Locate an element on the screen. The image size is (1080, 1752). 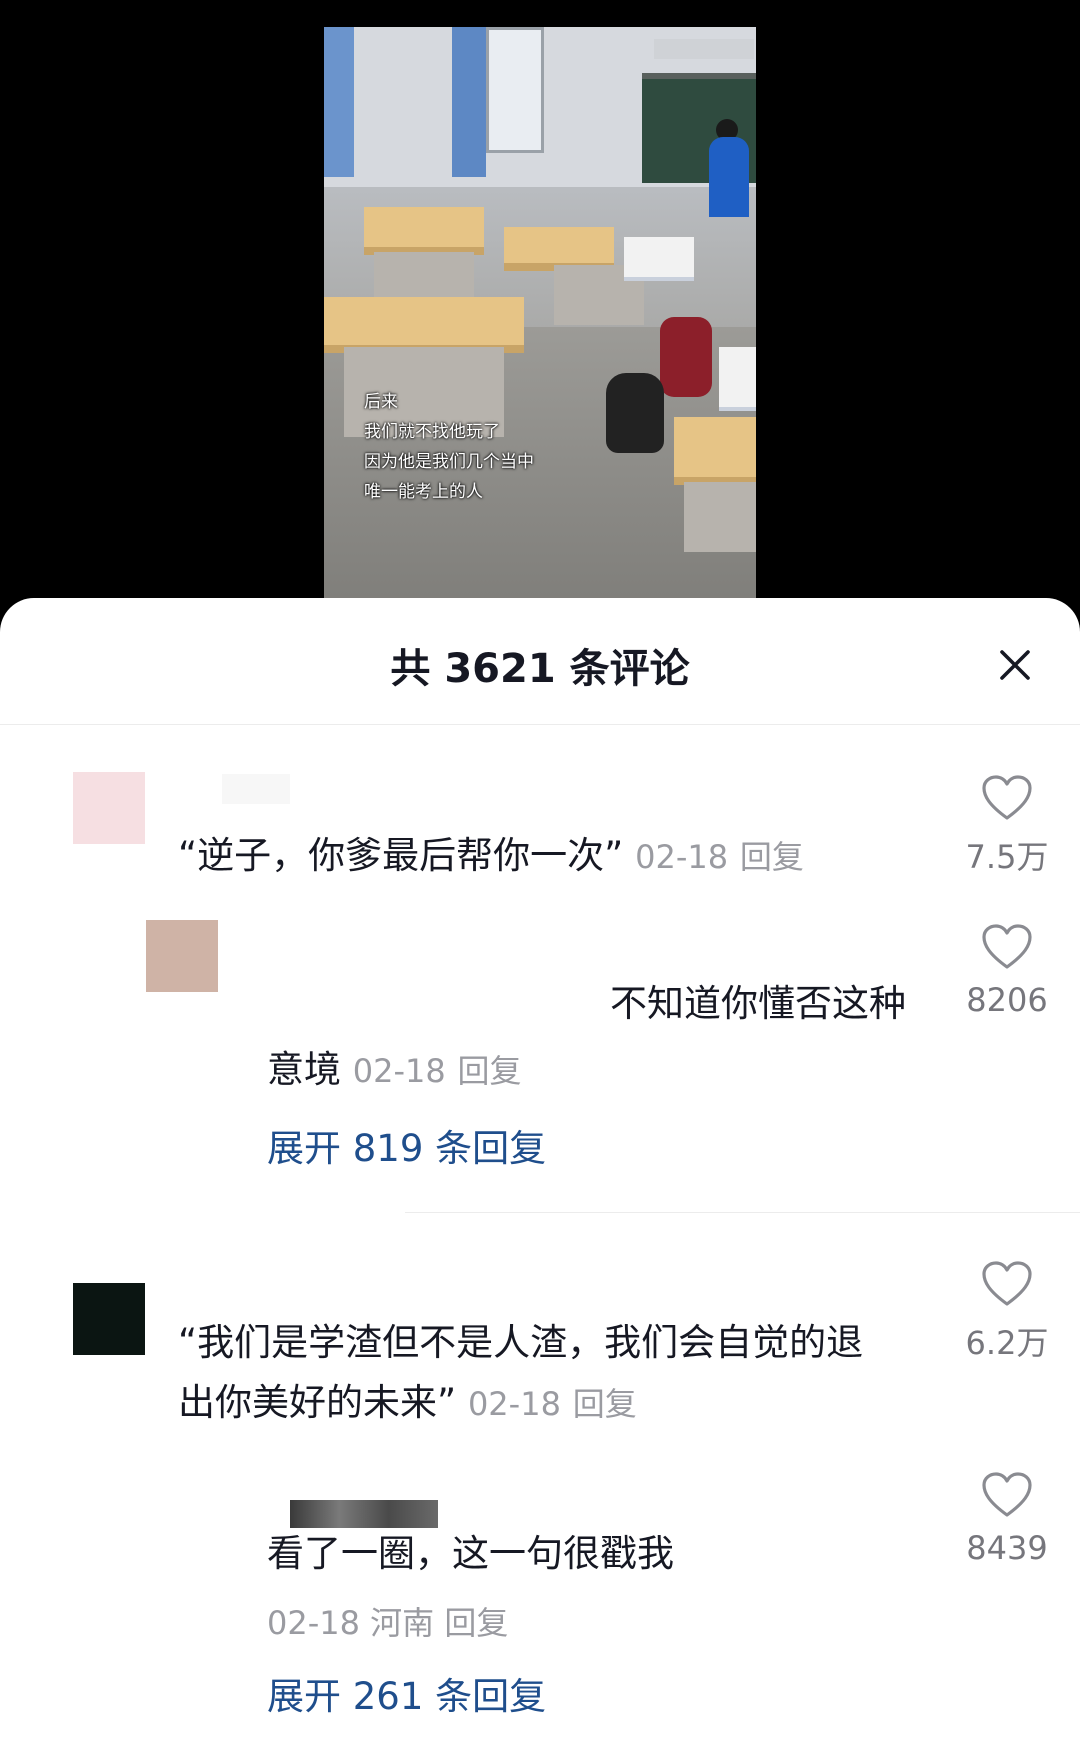
comment-count-title: 共 3621 条评论 is located at coordinates (540, 669).